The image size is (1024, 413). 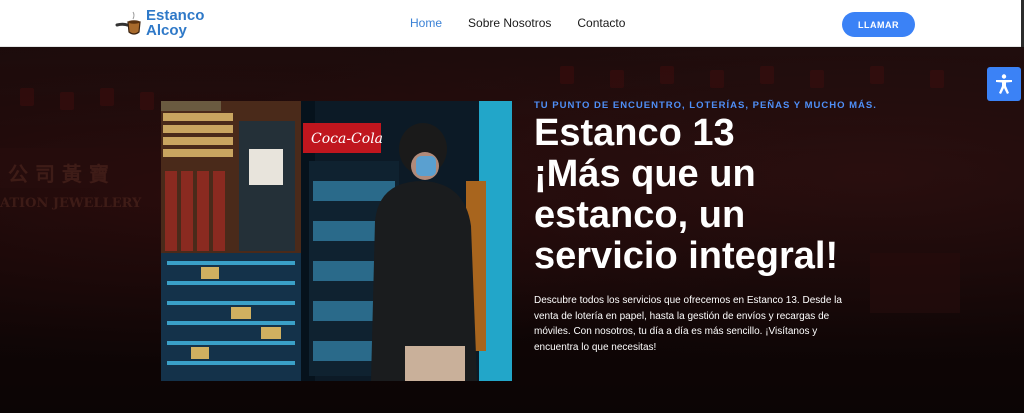 What do you see at coordinates (347, 139) in the screenshot?
I see `coca-cola-sign: Coca-Cola` at bounding box center [347, 139].